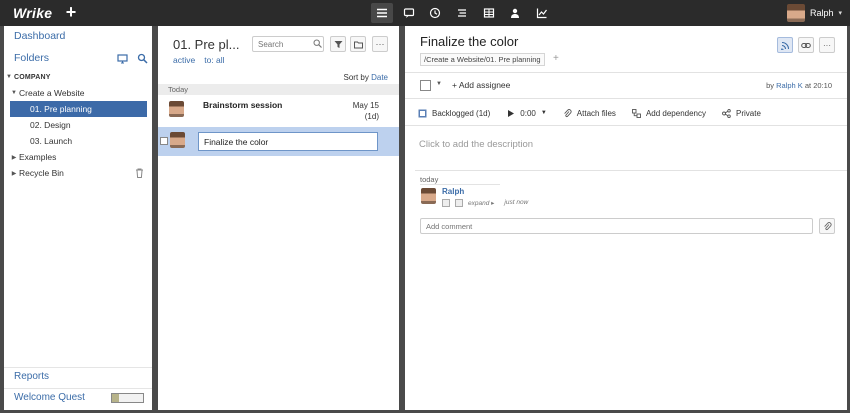 The width and height of the screenshot is (850, 413). Describe the element at coordinates (49, 397) in the screenshot. I see `welcome-quest-link: Welcome Quest` at that location.